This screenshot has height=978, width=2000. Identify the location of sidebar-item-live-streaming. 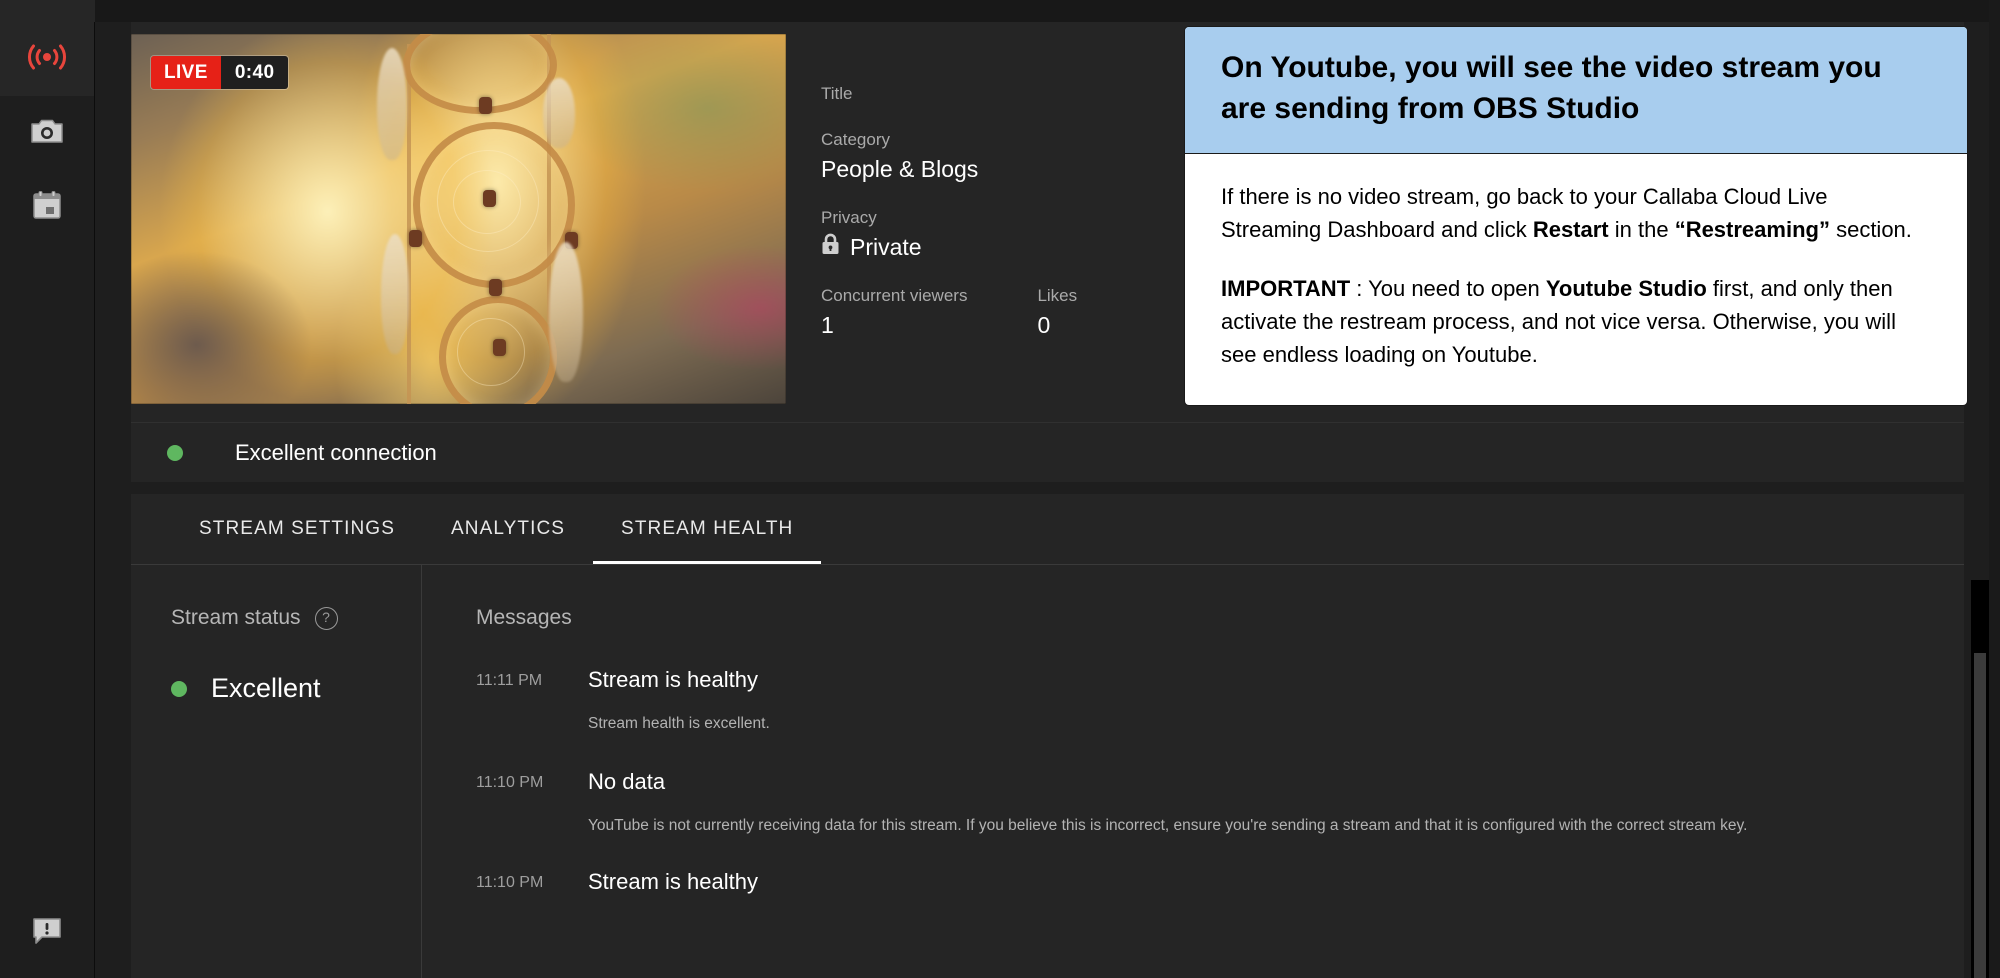
(47, 59).